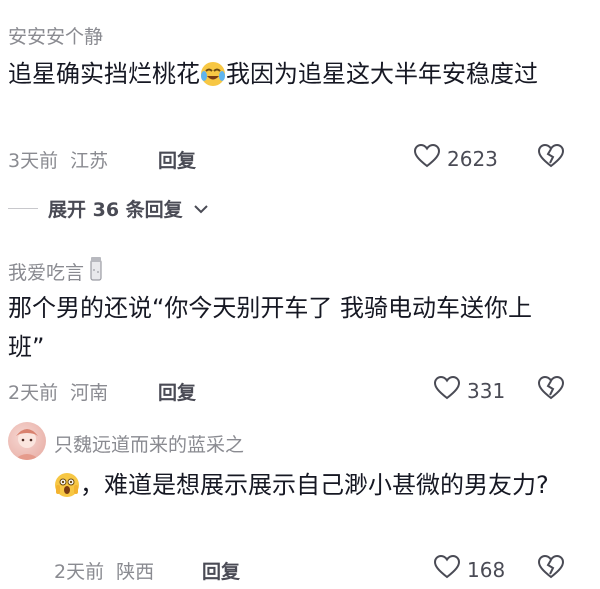 This screenshot has height=589, width=600. What do you see at coordinates (33, 161) in the screenshot?
I see `comment-time: 3天前` at bounding box center [33, 161].